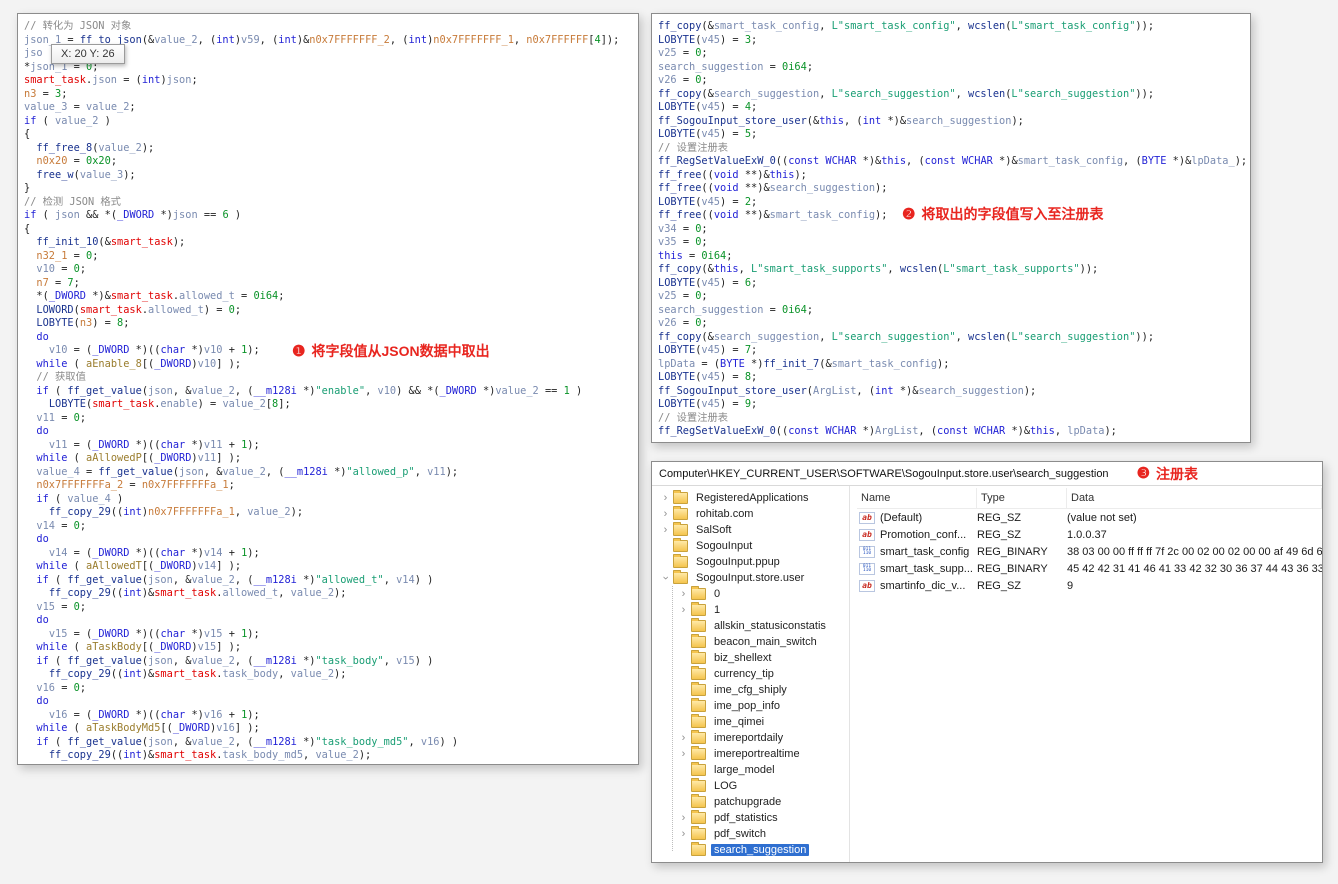 This screenshot has height=884, width=1338. What do you see at coordinates (744, 674) in the screenshot?
I see `tree-item-label: currency_tip` at bounding box center [744, 674].